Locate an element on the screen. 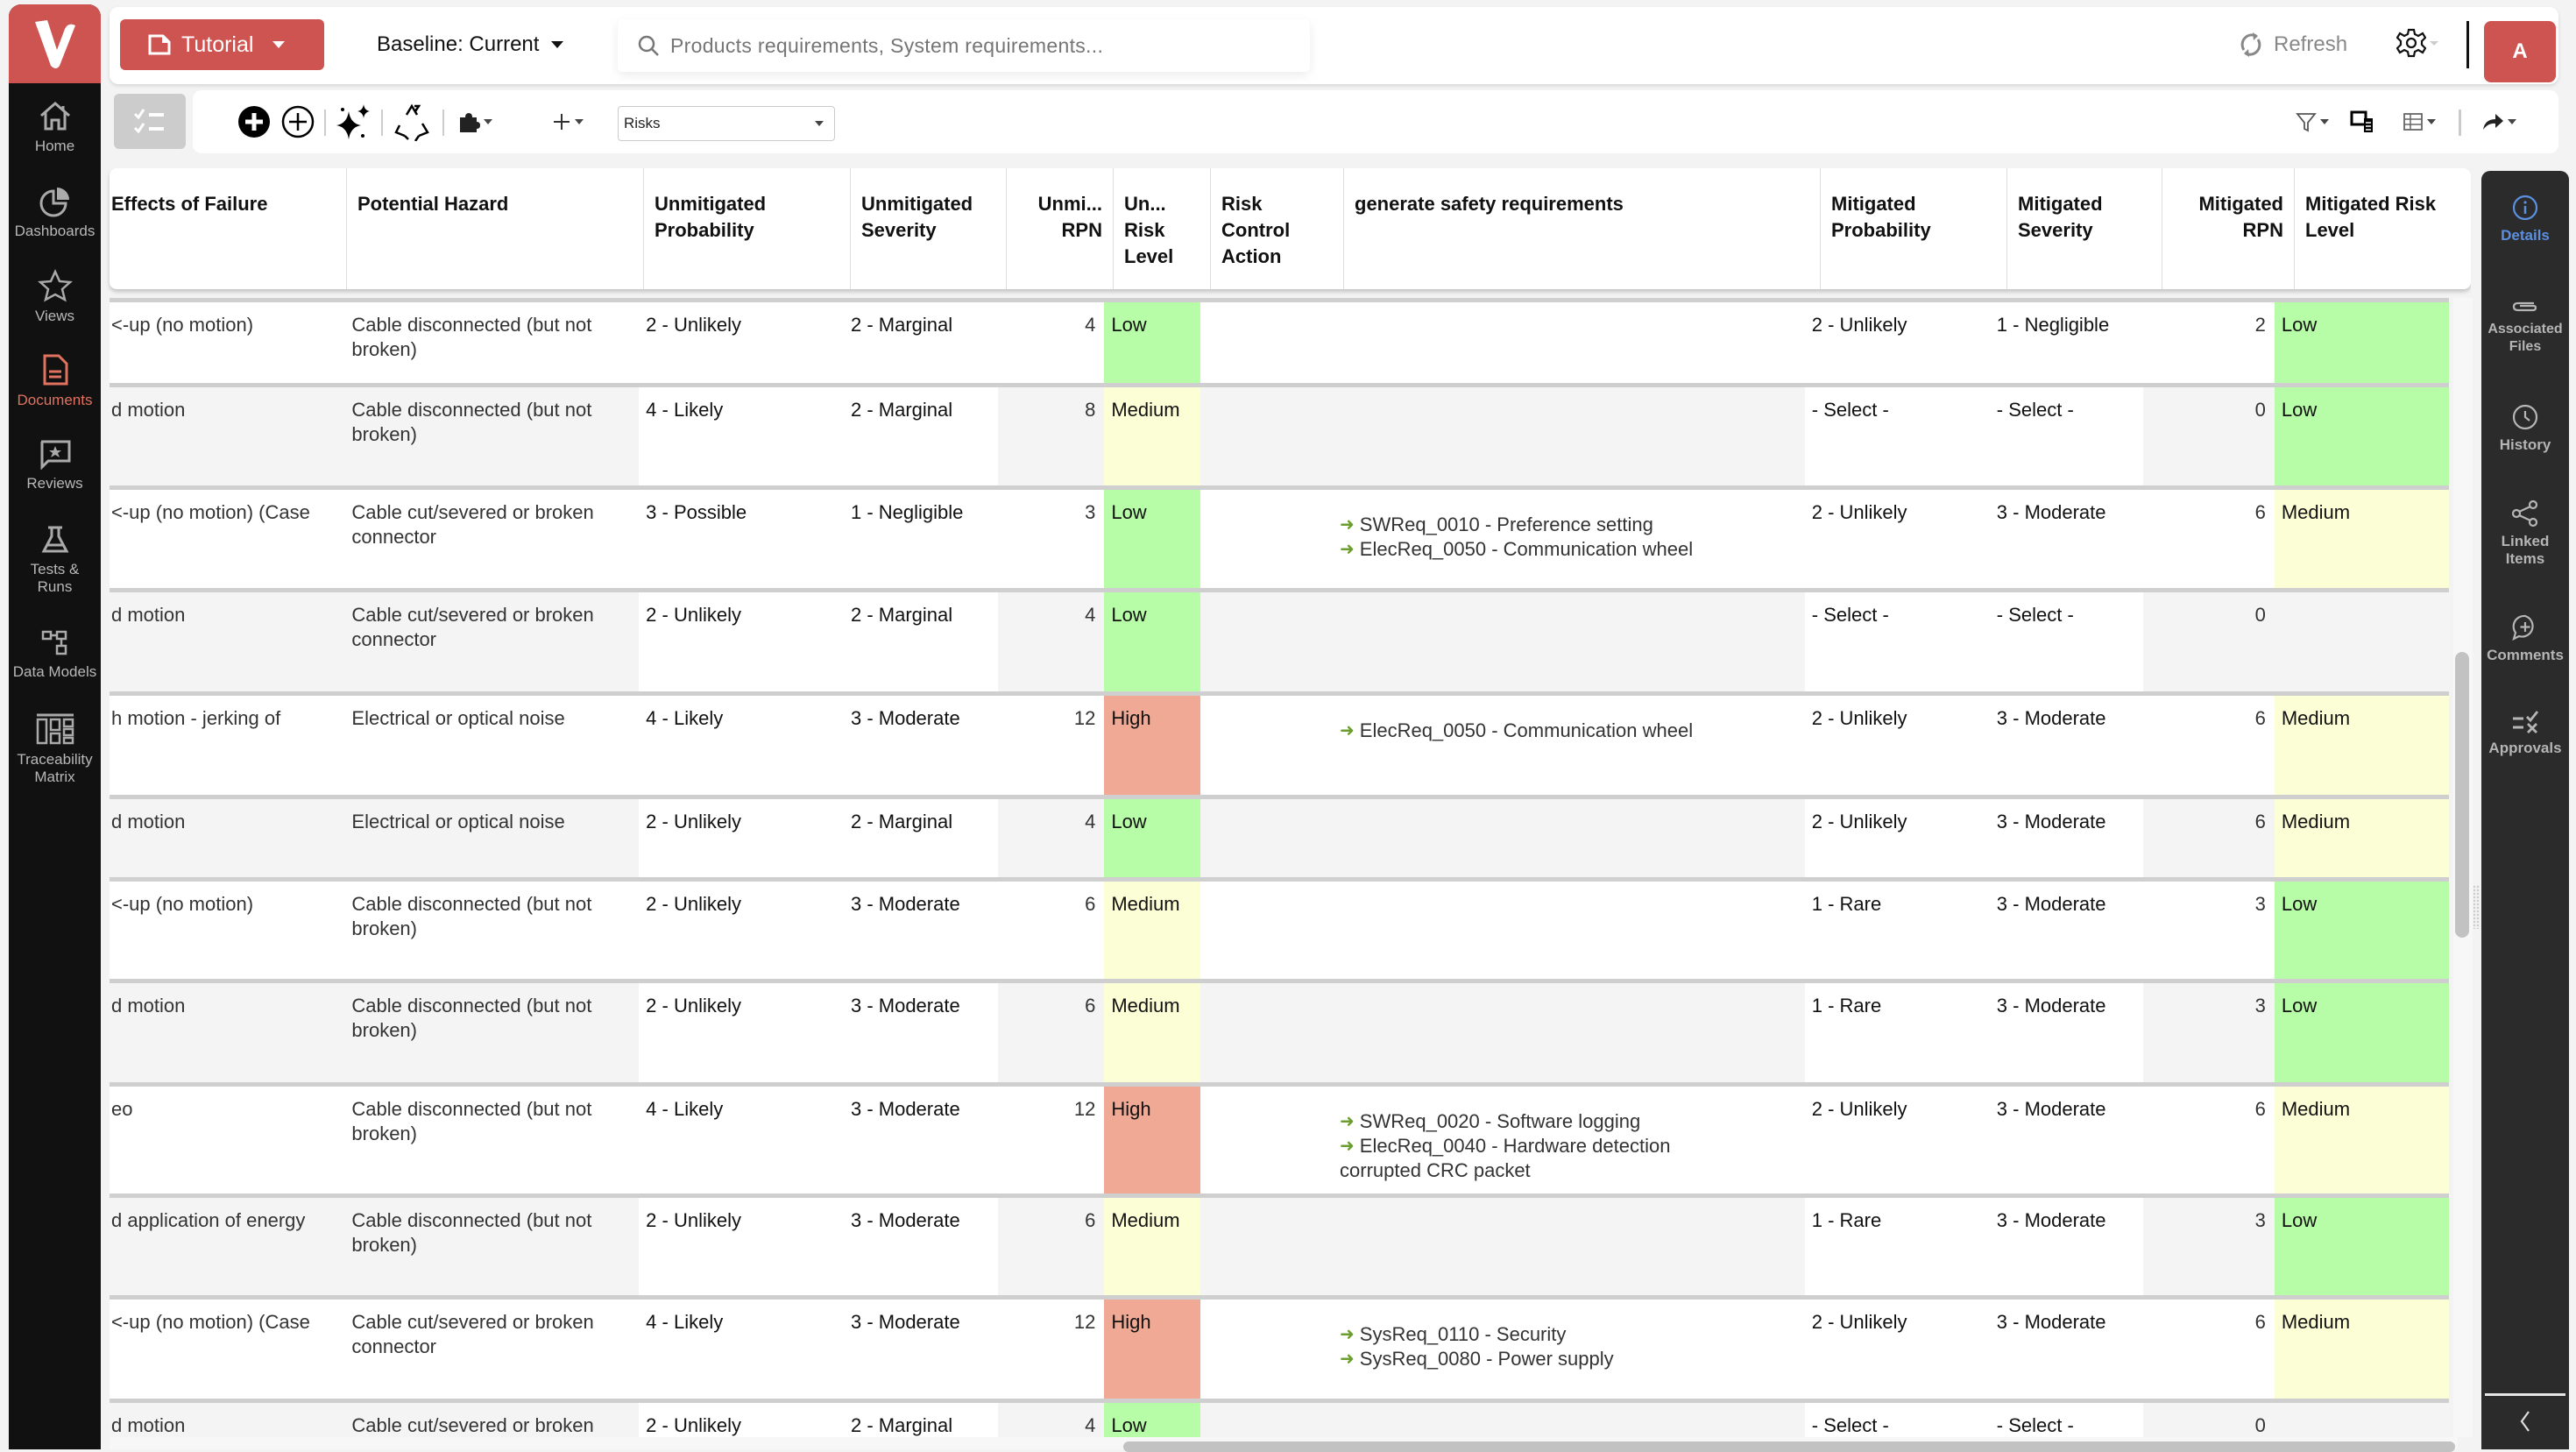 The width and height of the screenshot is (2576, 1452). cell-mitigated-severity: - Select - is located at coordinates (2066, 641).